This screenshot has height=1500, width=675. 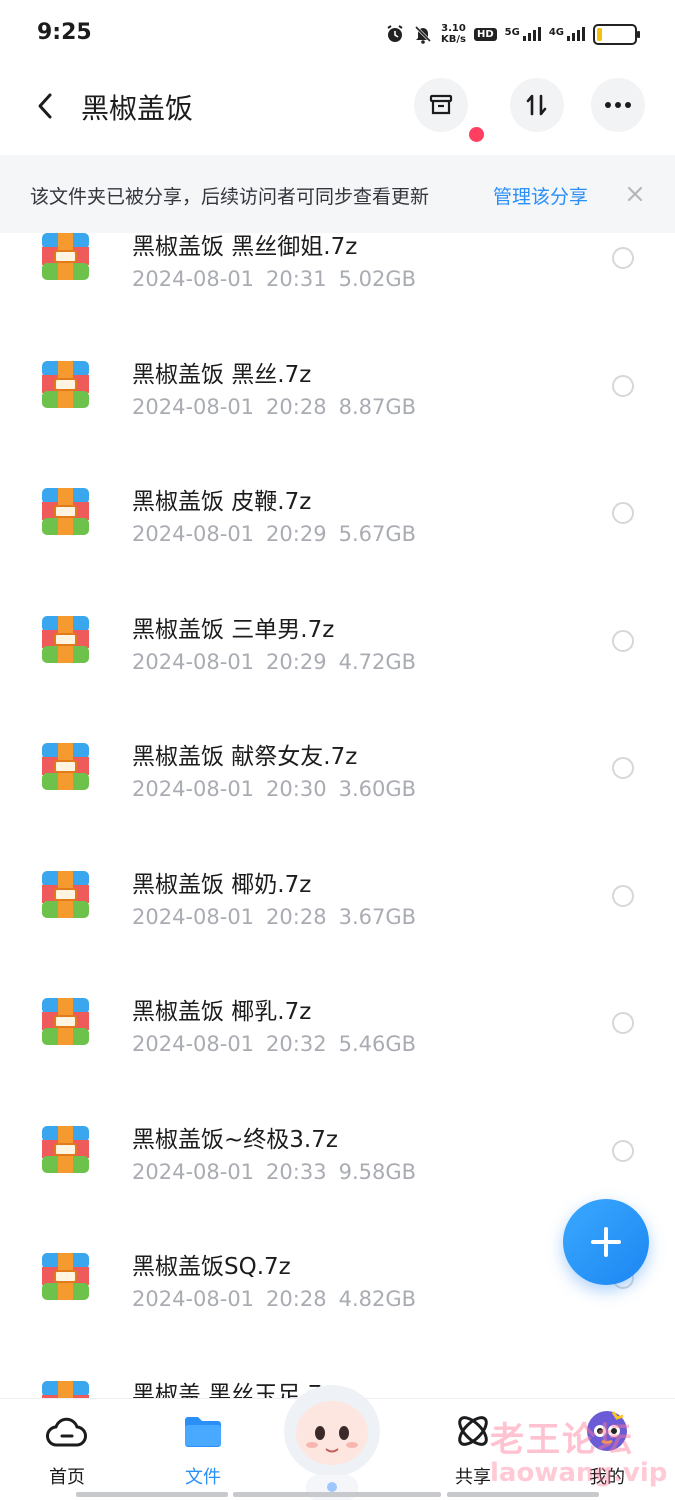 I want to click on more-icon, so click(x=618, y=105).